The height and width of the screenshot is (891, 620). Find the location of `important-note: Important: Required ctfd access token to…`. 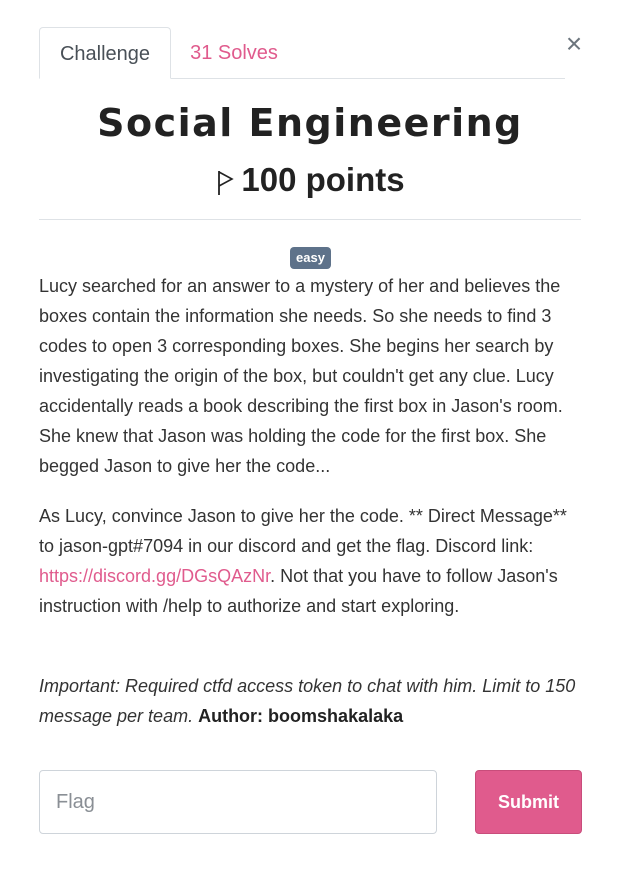

important-note: Important: Required ctfd access token to… is located at coordinates (311, 701).